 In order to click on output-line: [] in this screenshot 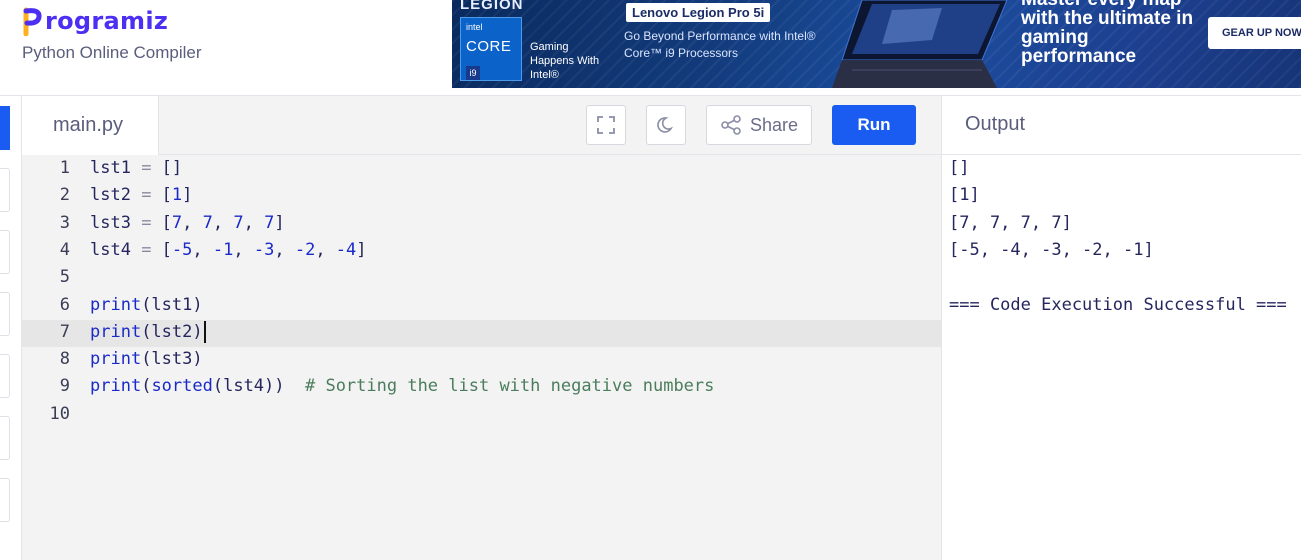, I will do `click(959, 168)`.